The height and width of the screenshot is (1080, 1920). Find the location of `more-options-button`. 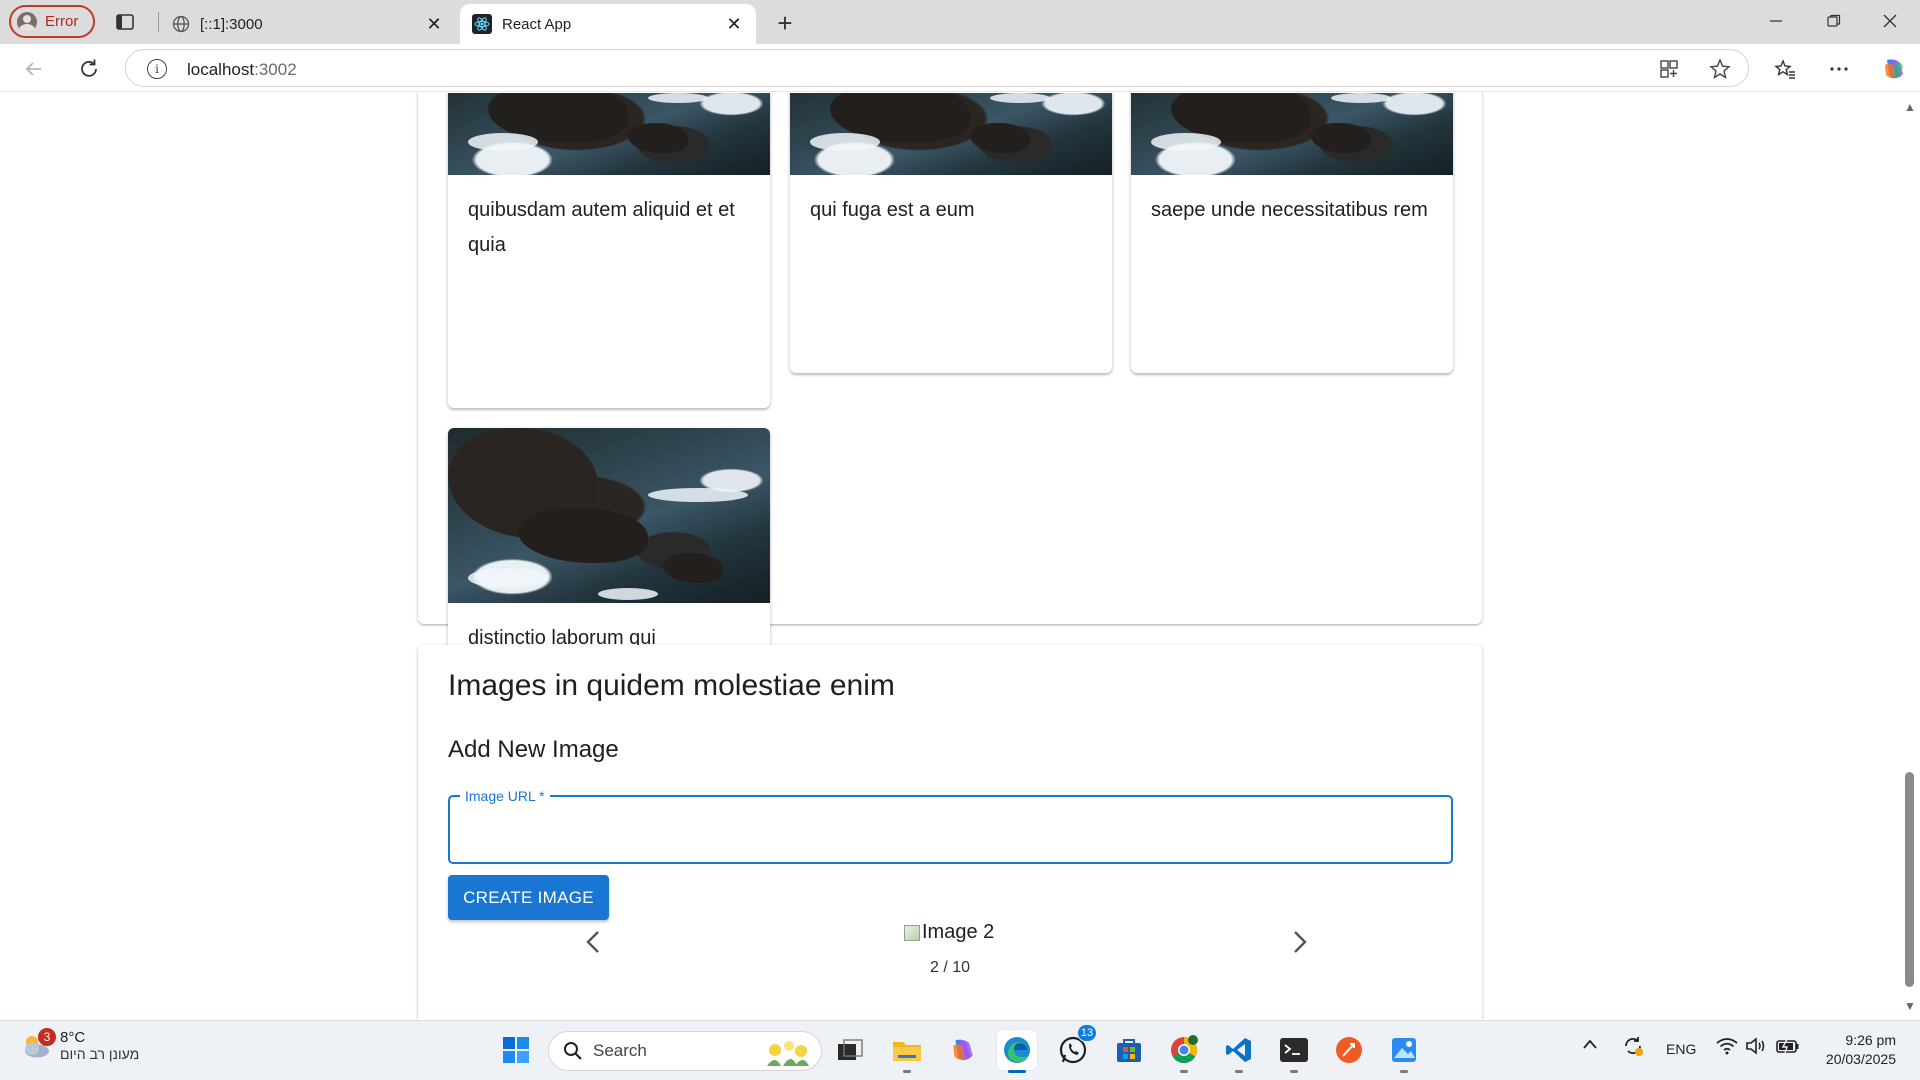

more-options-button is located at coordinates (1839, 69).